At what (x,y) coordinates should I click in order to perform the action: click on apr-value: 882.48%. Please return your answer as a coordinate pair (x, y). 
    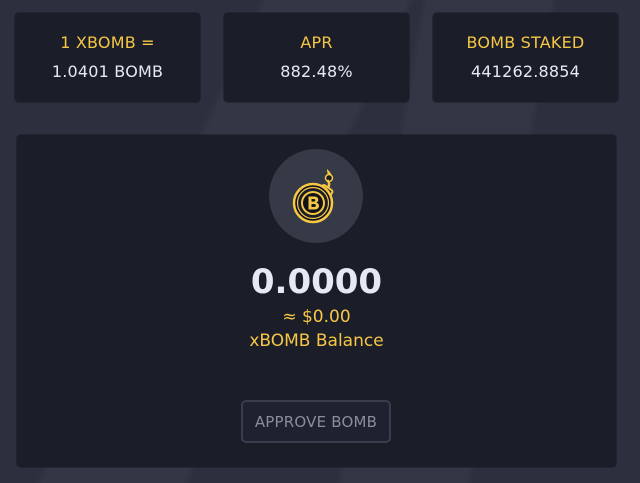
    Looking at the image, I should click on (316, 71).